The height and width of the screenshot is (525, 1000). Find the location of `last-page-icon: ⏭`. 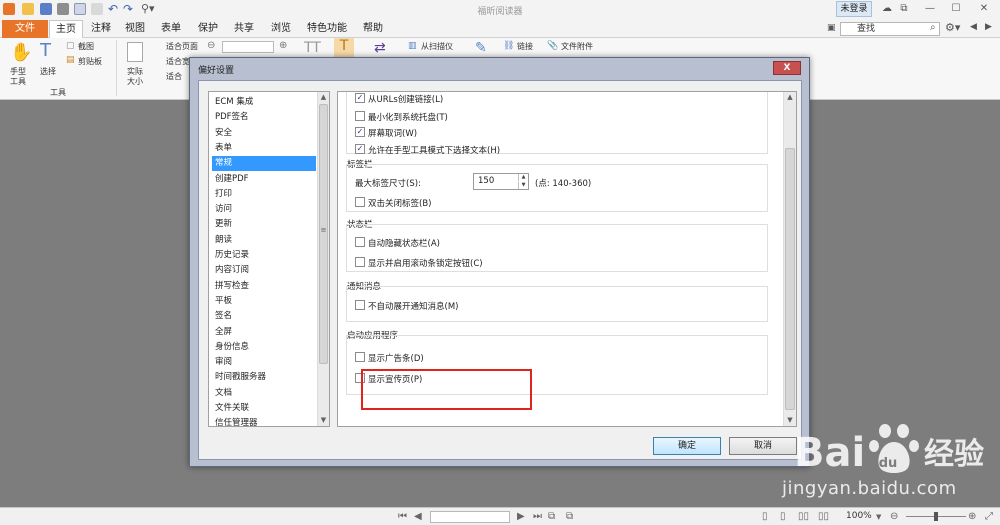

last-page-icon: ⏭ is located at coordinates (537, 516).